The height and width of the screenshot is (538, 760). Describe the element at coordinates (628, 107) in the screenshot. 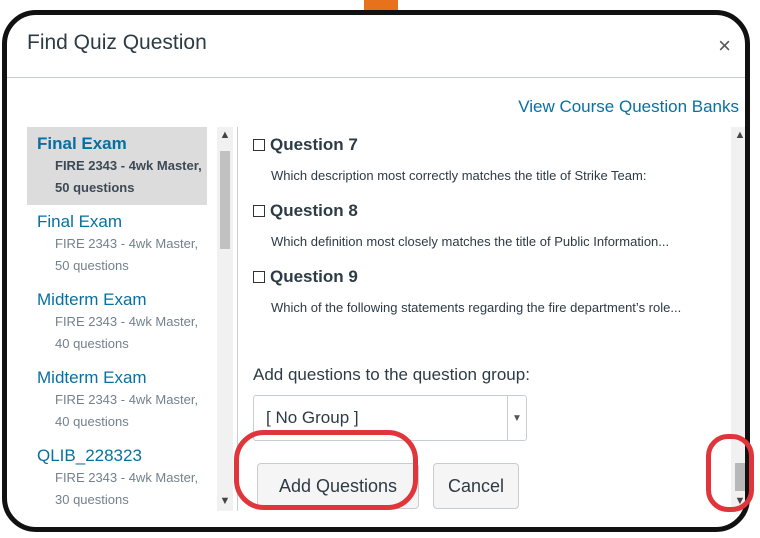

I see `view-course-question-banks-link: View Course Question Banks` at that location.